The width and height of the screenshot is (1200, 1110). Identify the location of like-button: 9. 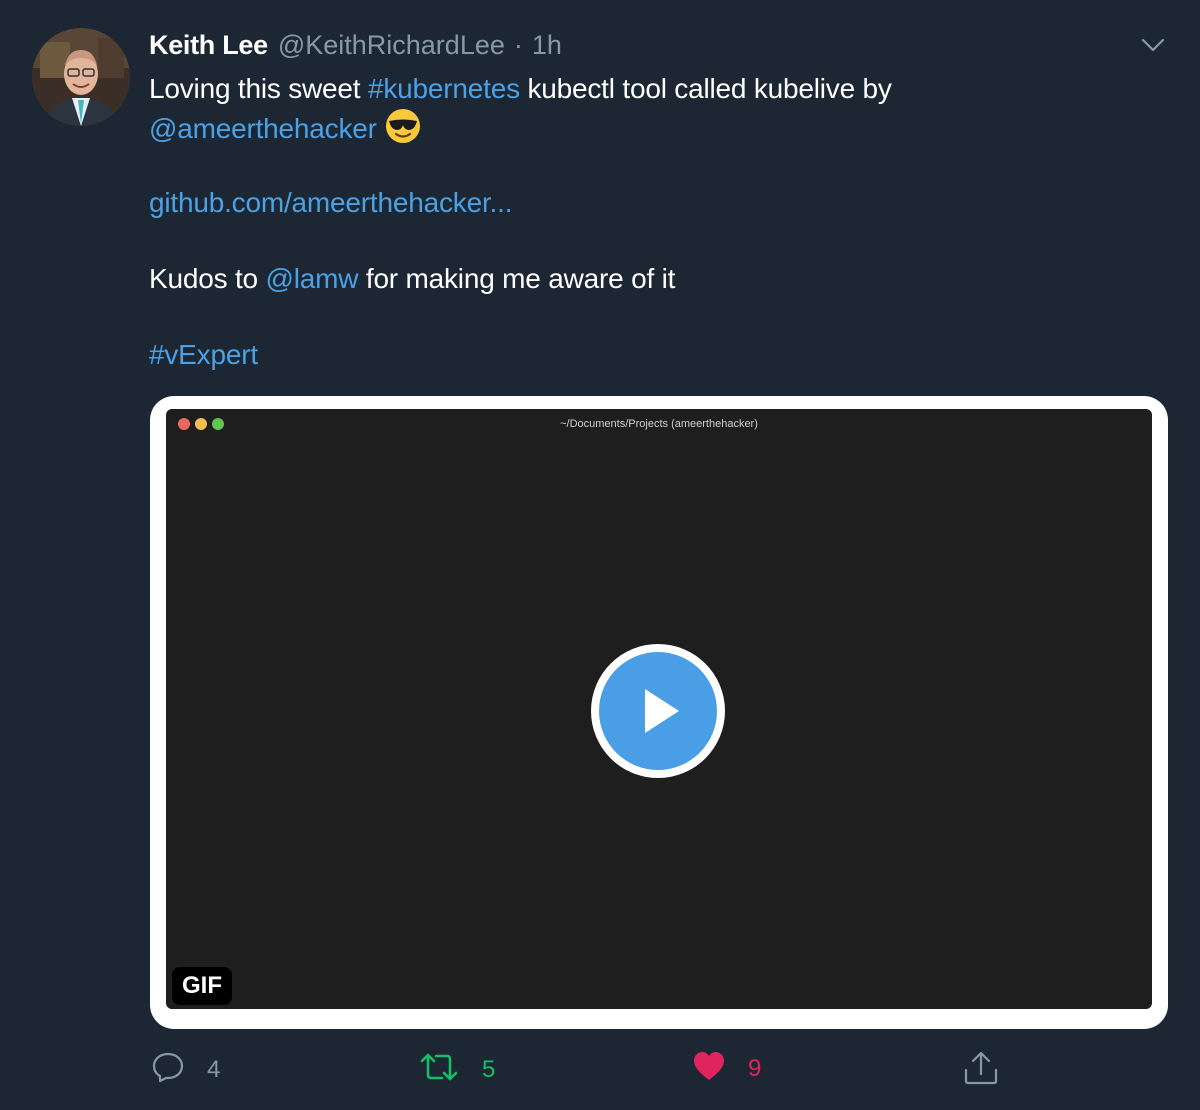
(726, 1068).